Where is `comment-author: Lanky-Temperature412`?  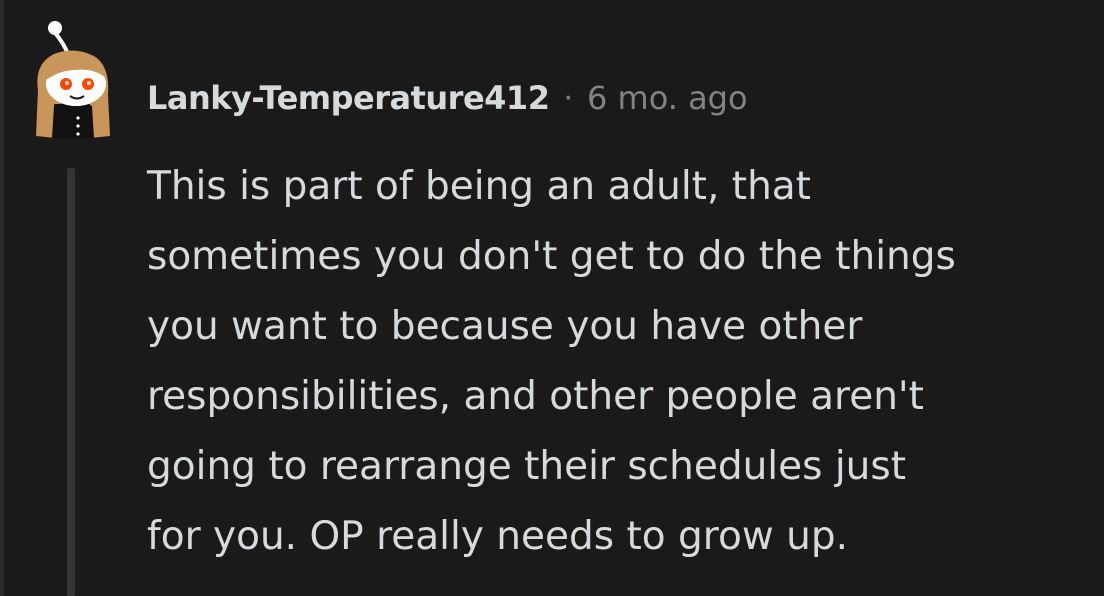 comment-author: Lanky-Temperature412 is located at coordinates (348, 98).